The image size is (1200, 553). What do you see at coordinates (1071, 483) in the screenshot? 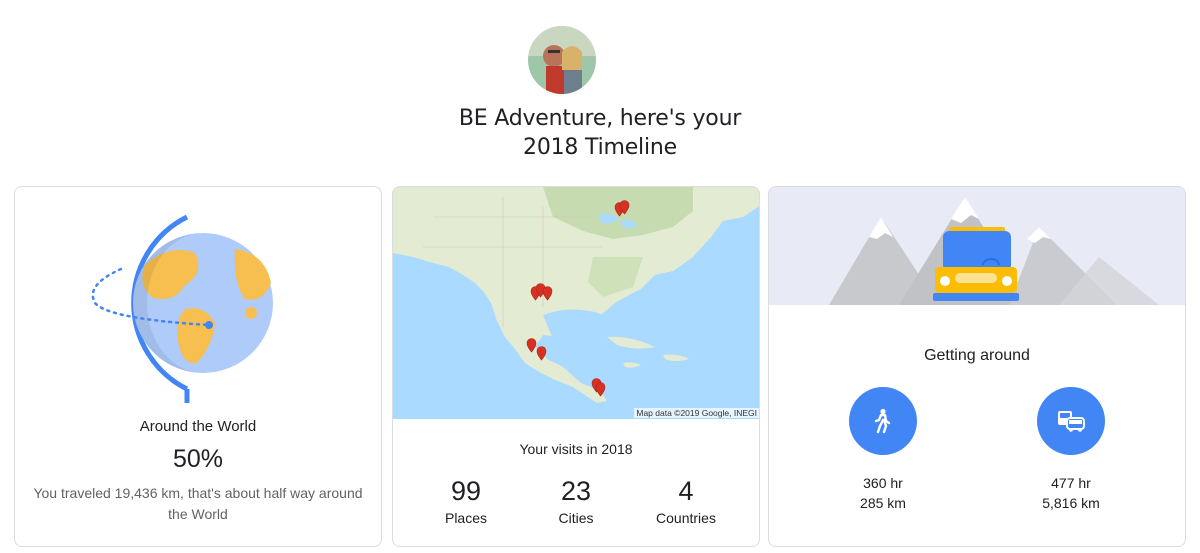
I see `vehicle-time: 477 hr` at bounding box center [1071, 483].